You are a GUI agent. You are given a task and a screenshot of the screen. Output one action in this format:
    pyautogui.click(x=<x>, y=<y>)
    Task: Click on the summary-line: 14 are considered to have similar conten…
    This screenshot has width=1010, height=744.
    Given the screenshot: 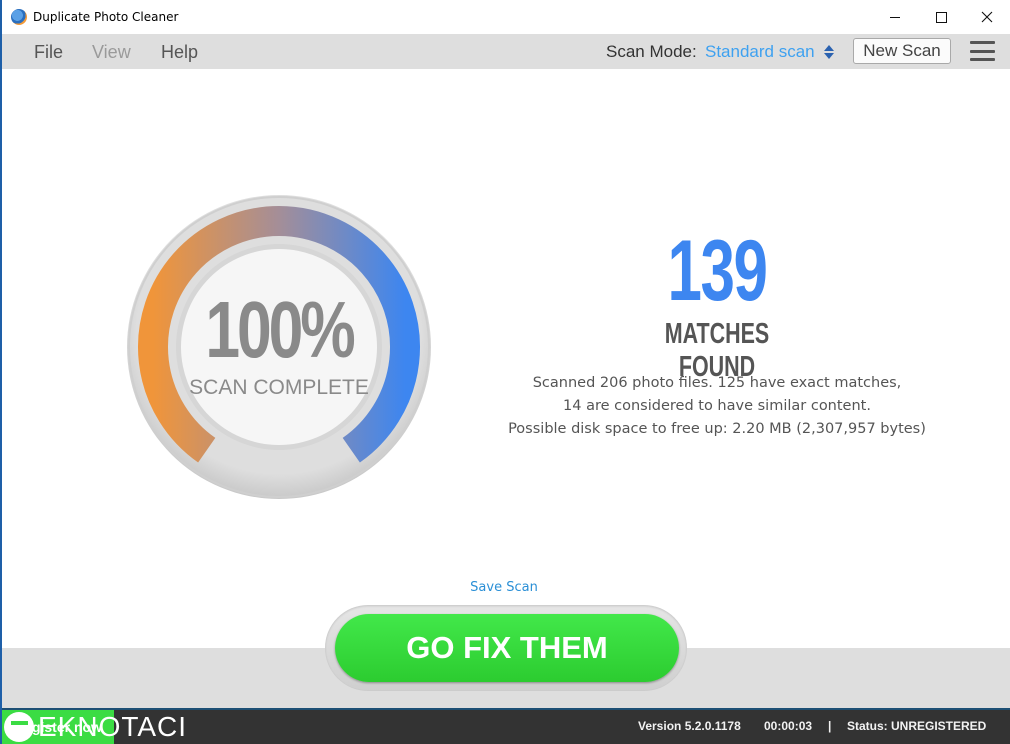 What is the action you would take?
    pyautogui.click(x=717, y=406)
    